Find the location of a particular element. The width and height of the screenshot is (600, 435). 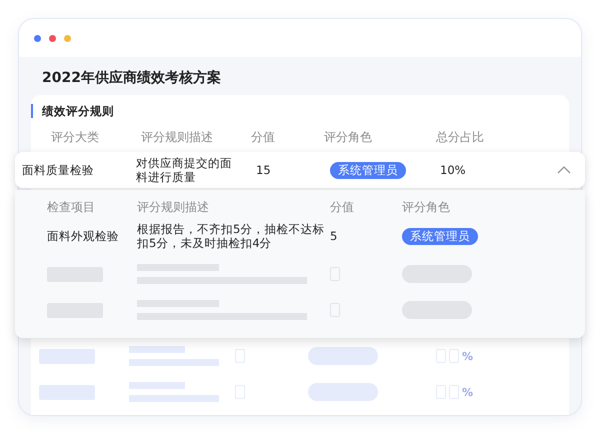

table-cell-text: 根据报告，不齐扣5分，抽检不达标扣5分，未及时抽检扣4分 is located at coordinates (231, 236).